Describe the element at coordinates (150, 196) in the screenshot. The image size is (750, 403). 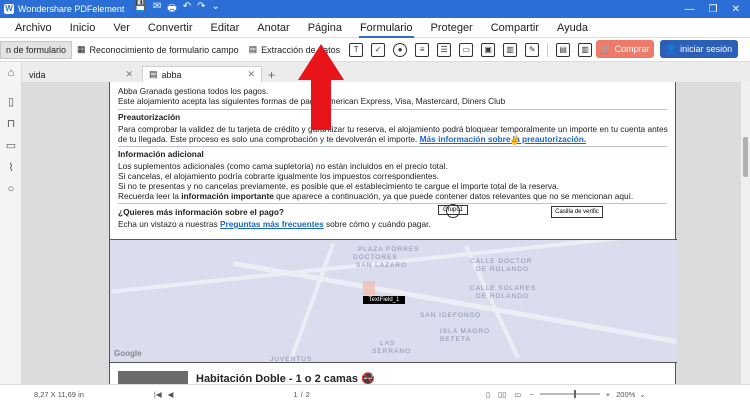
I see `doc-text: Recuerda leer la` at that location.